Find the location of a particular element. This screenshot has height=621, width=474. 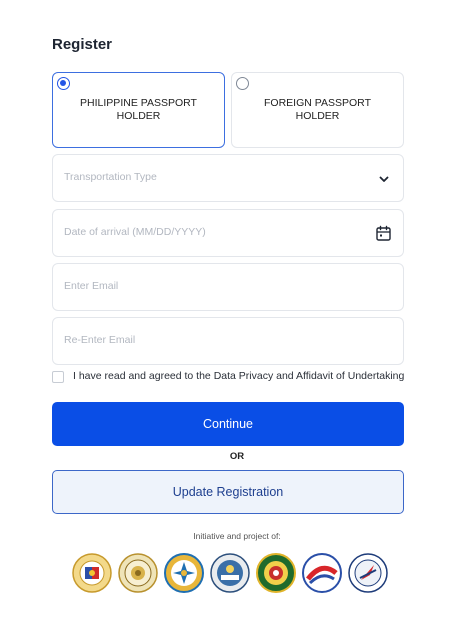

transportation-type-select: Transportation Type is located at coordinates (228, 178).